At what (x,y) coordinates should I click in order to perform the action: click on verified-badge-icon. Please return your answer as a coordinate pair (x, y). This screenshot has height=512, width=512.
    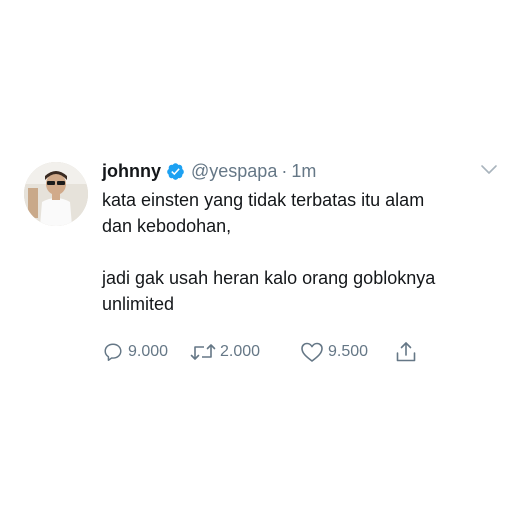
    Looking at the image, I should click on (175, 171).